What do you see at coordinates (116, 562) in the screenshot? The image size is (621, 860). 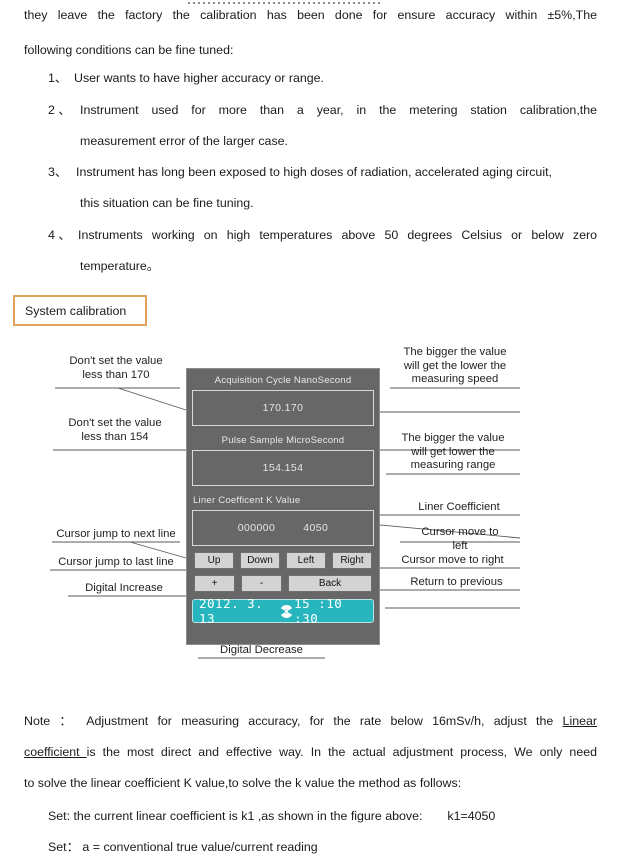 I see `annotation-left-4: Cursor jump to last line` at bounding box center [116, 562].